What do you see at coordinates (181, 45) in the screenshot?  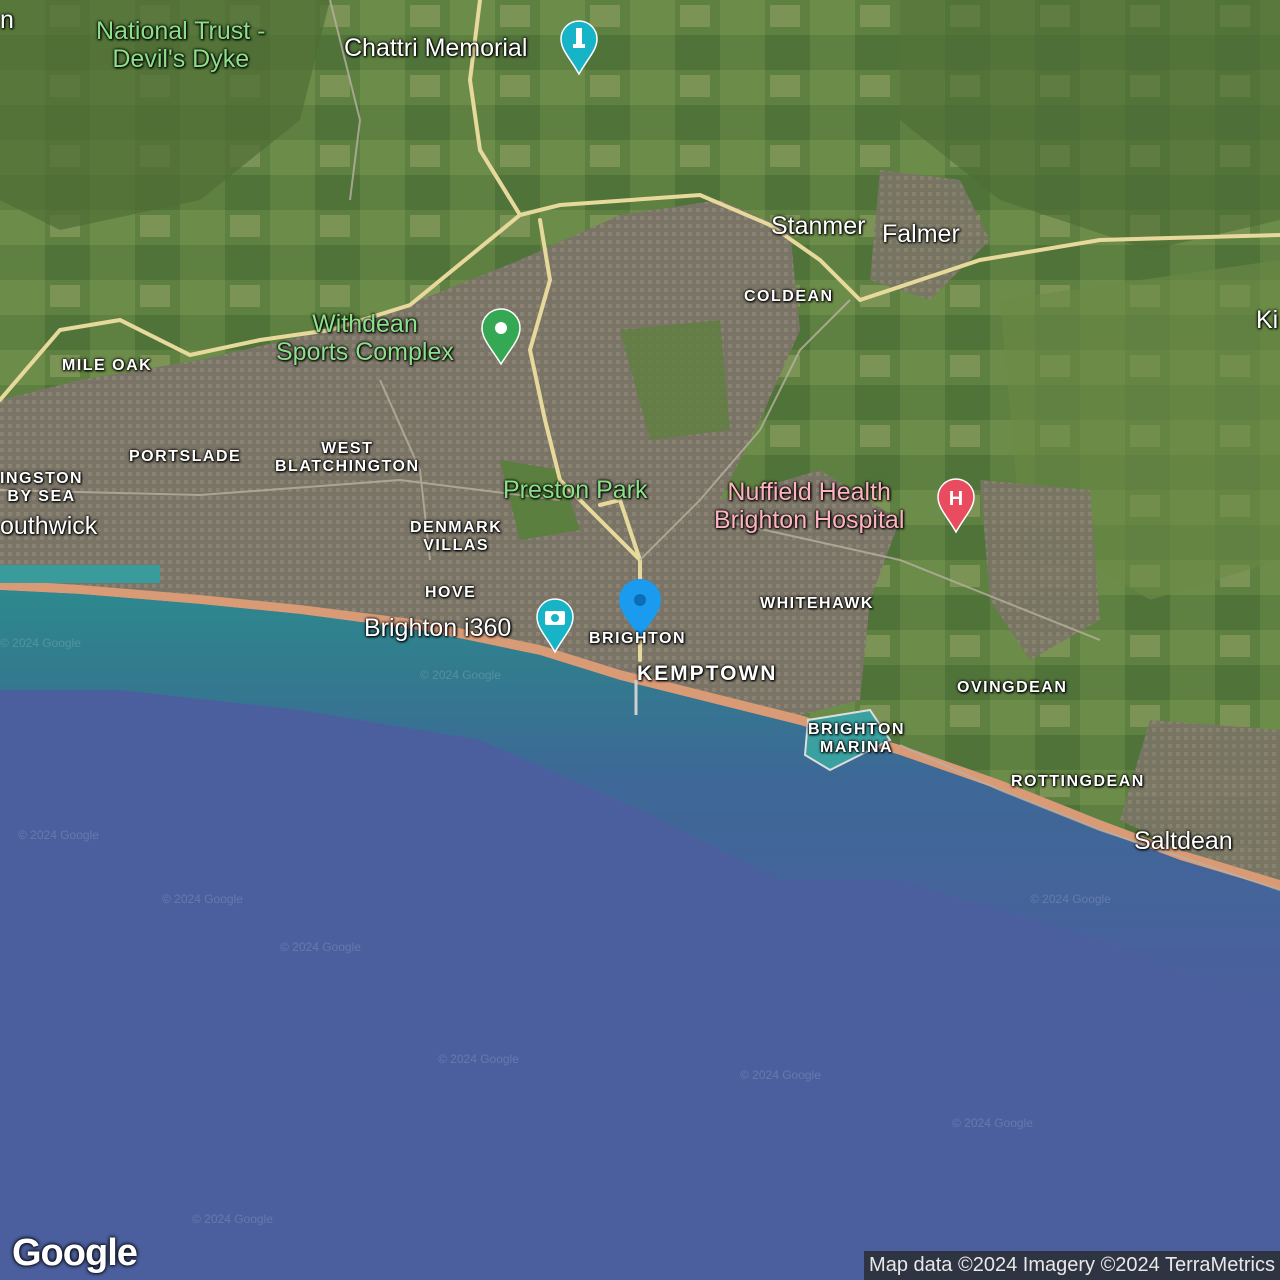 I see `poi-label-national-trust: National Trust - Devil's Dyke` at bounding box center [181, 45].